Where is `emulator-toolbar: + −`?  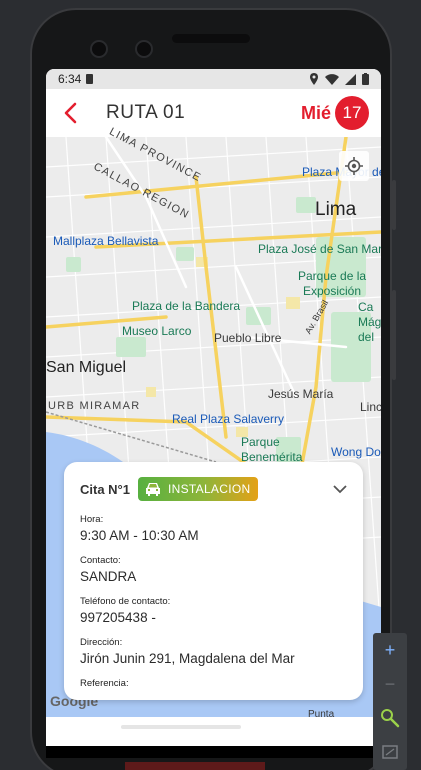
emulator-toolbar: + − is located at coordinates (390, 701).